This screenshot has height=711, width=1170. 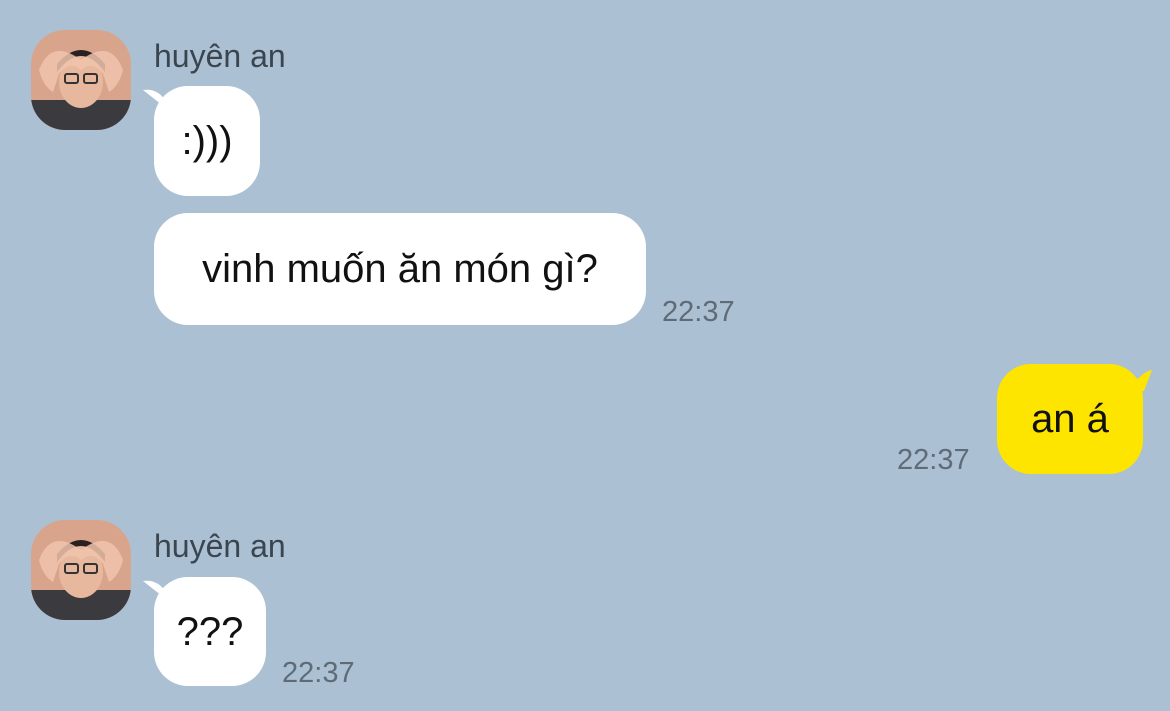 I want to click on message-bubble: :))), so click(x=207, y=141).